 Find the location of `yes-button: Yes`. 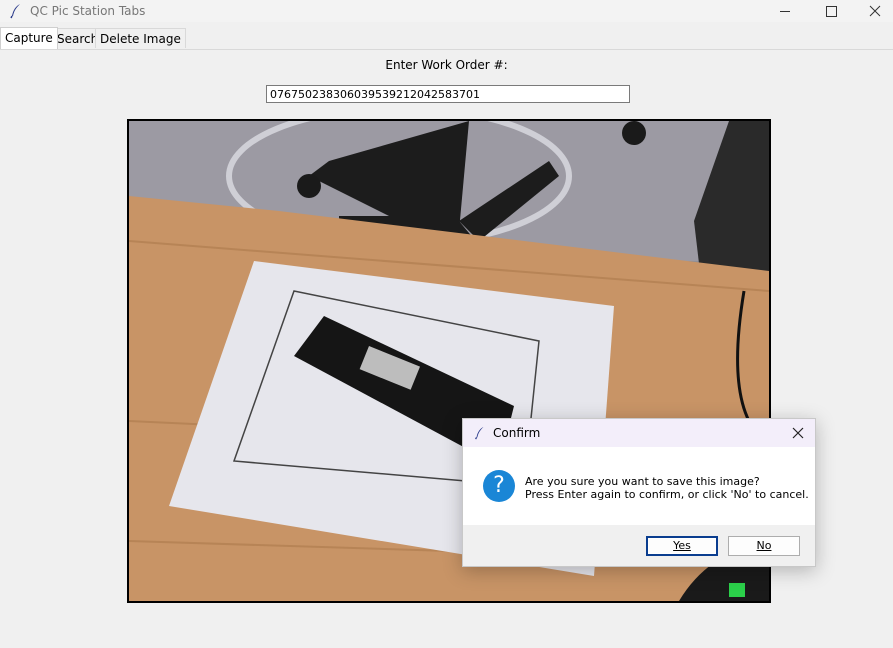

yes-button: Yes is located at coordinates (682, 546).